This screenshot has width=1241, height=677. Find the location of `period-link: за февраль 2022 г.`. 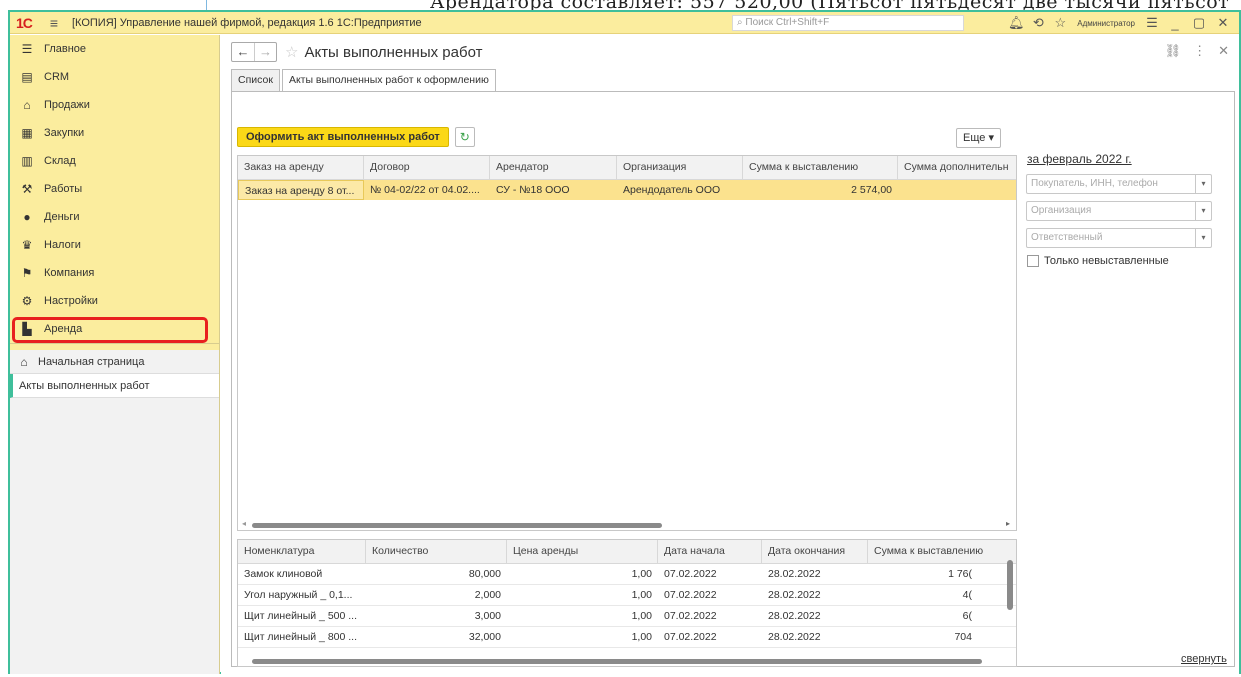

period-link: за февраль 2022 г. is located at coordinates (1079, 159).